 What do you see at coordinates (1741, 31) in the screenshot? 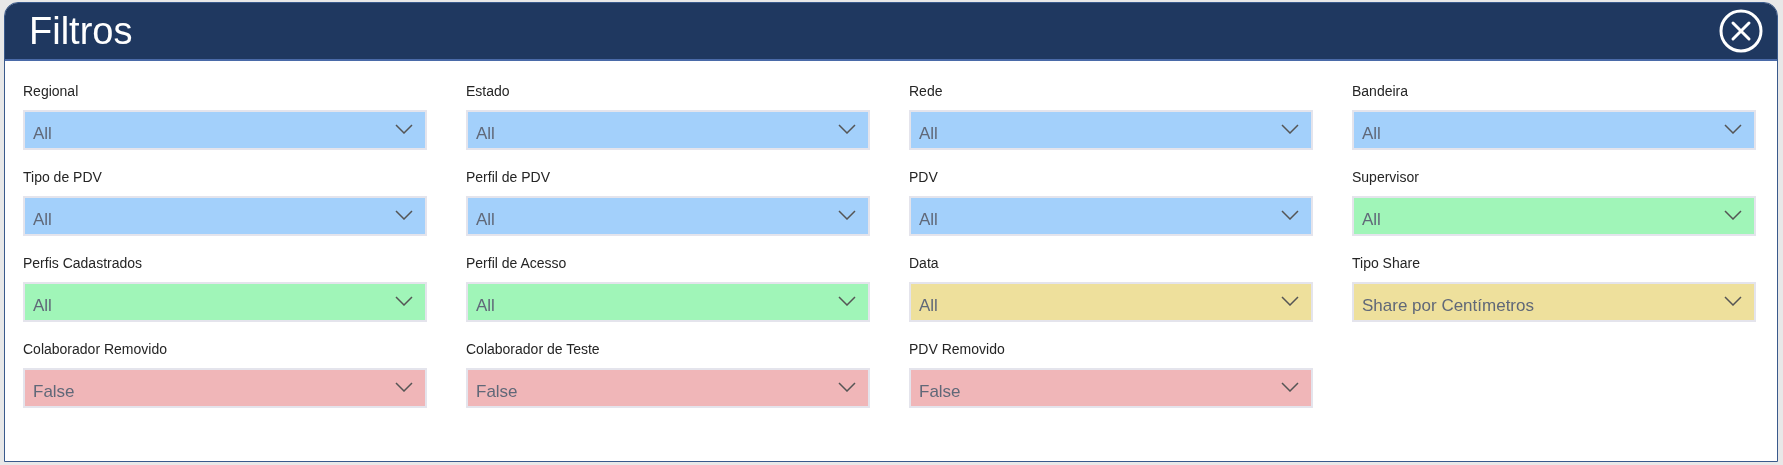
I see `close-icon` at bounding box center [1741, 31].